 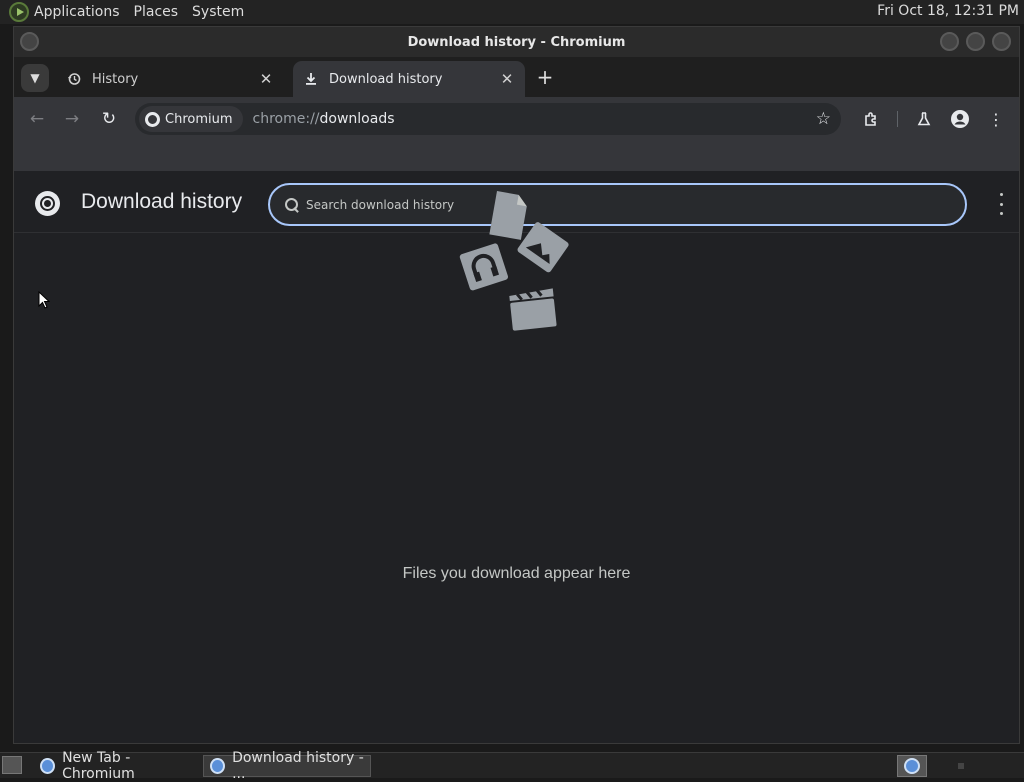 I want to click on new-tab-button: +, so click(x=545, y=77).